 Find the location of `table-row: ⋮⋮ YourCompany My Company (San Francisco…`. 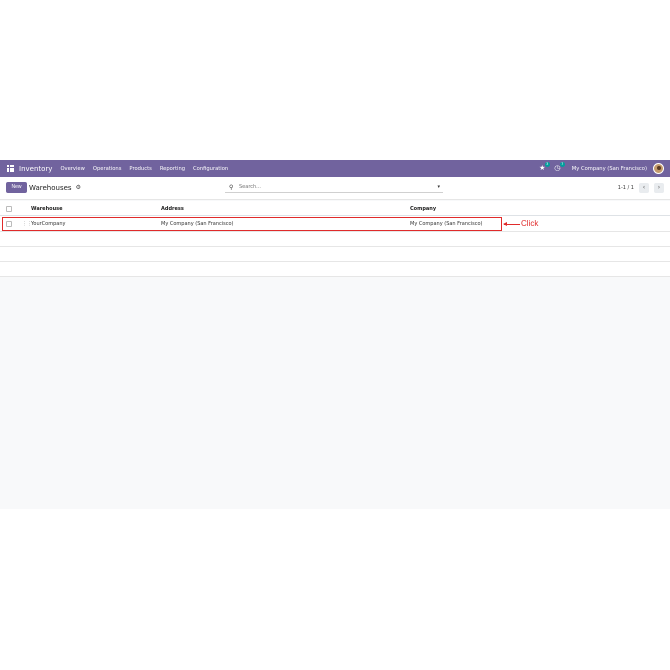

table-row: ⋮⋮ YourCompany My Company (San Francisco… is located at coordinates (335, 224).